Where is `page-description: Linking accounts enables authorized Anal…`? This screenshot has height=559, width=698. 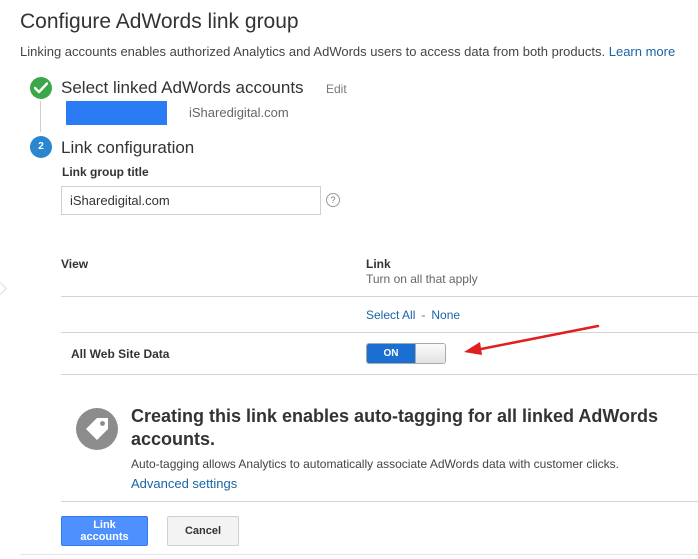 page-description: Linking accounts enables authorized Anal… is located at coordinates (347, 51).